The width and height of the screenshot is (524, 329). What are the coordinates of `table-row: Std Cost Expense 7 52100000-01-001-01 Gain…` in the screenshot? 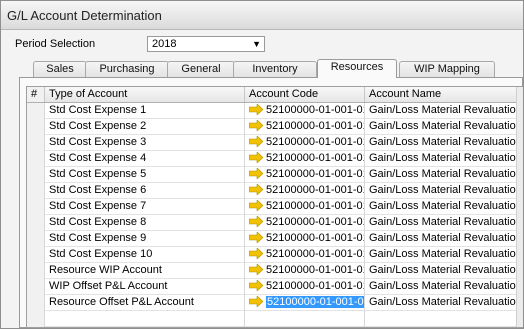 It's located at (275, 207).